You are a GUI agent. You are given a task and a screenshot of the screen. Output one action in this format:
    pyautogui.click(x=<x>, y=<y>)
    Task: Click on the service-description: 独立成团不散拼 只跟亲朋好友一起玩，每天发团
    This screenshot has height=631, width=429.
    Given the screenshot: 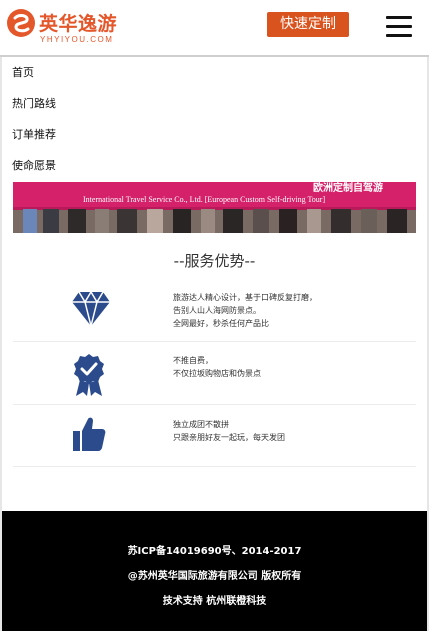 What is the action you would take?
    pyautogui.click(x=229, y=431)
    